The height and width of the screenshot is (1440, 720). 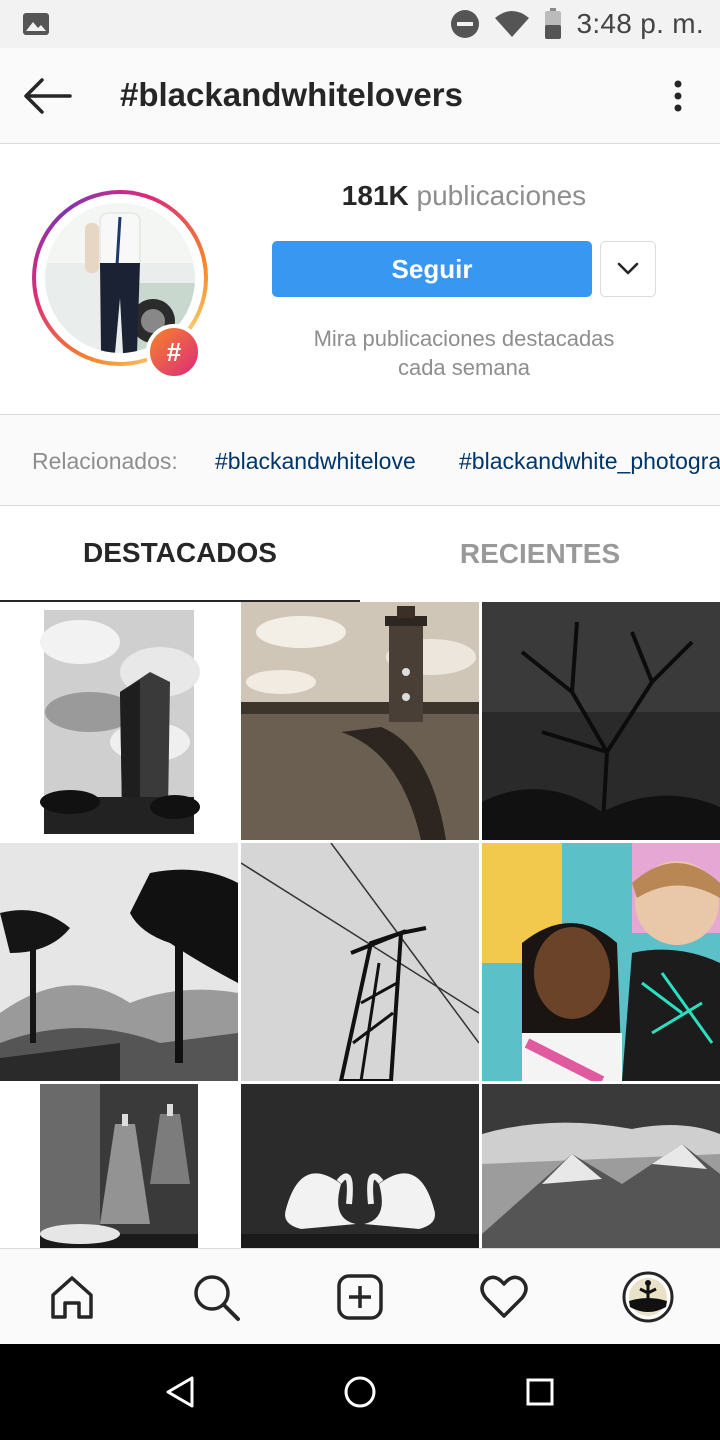 What do you see at coordinates (540, 1392) in the screenshot?
I see `android-recents-icon` at bounding box center [540, 1392].